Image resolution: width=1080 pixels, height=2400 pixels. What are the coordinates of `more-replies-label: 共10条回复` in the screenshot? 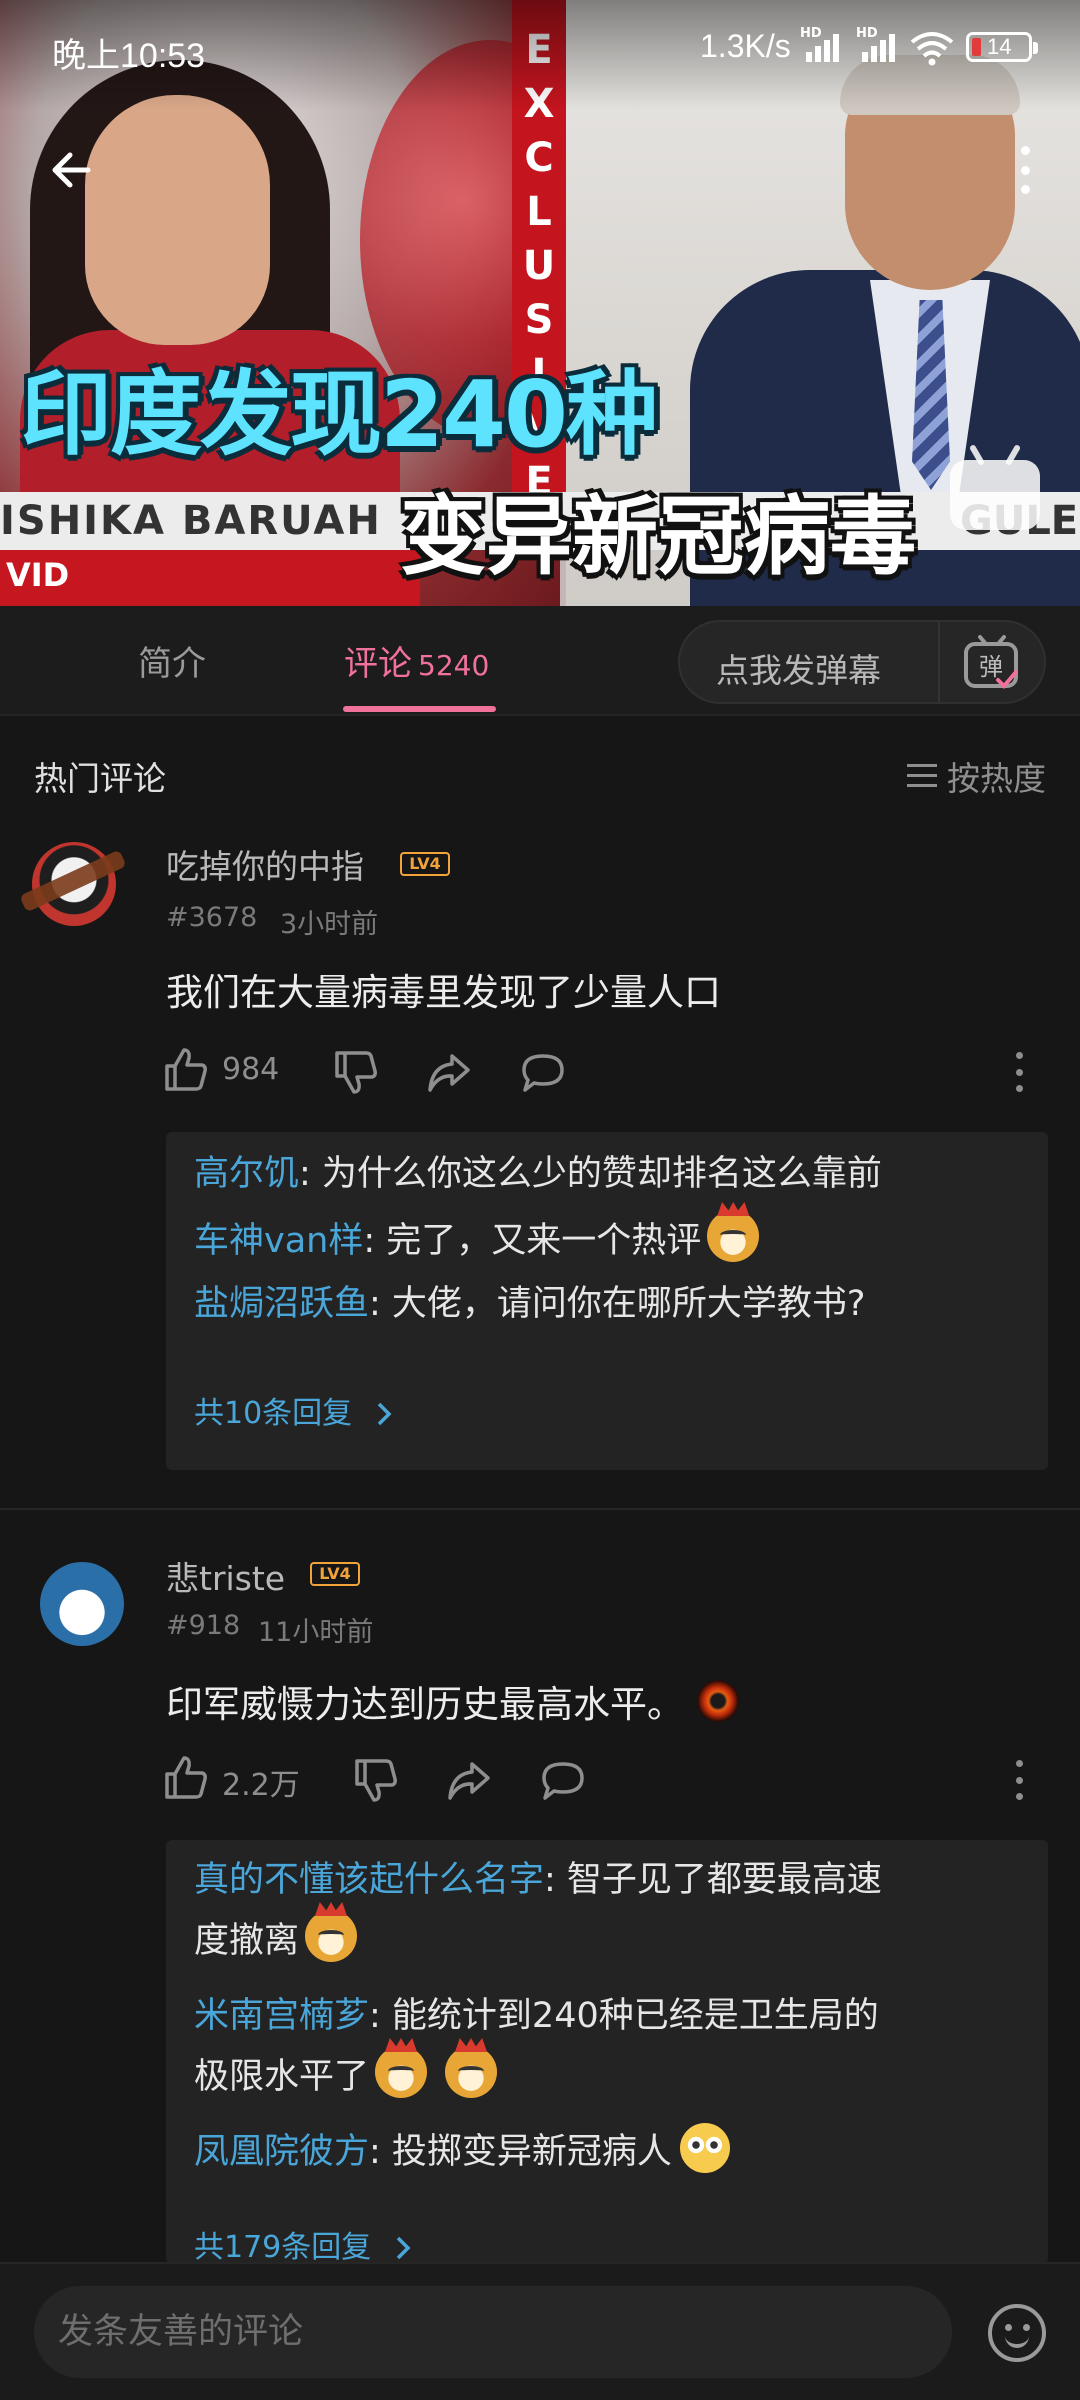 It's located at (273, 1413).